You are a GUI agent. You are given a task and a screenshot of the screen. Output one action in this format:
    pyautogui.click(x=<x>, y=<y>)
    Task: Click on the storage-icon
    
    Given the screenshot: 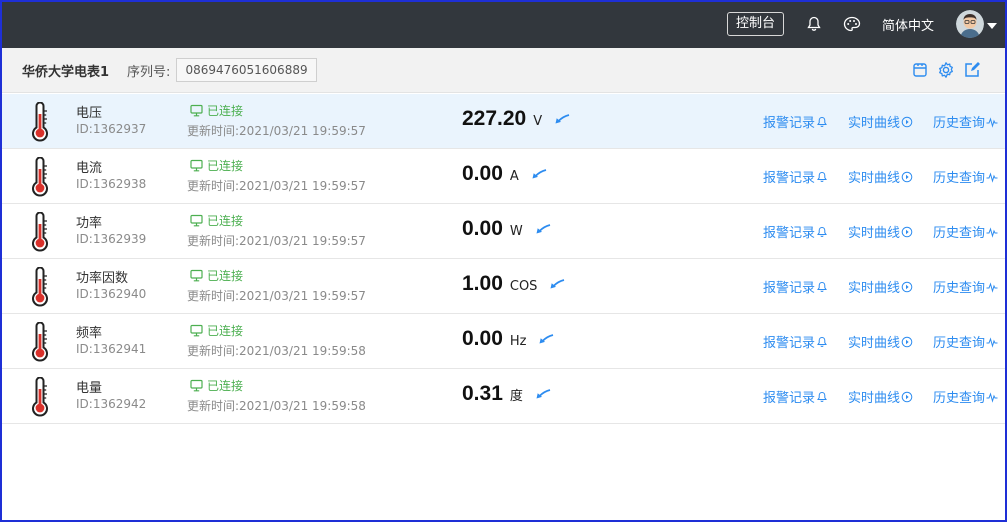 What is the action you would take?
    pyautogui.click(x=920, y=70)
    